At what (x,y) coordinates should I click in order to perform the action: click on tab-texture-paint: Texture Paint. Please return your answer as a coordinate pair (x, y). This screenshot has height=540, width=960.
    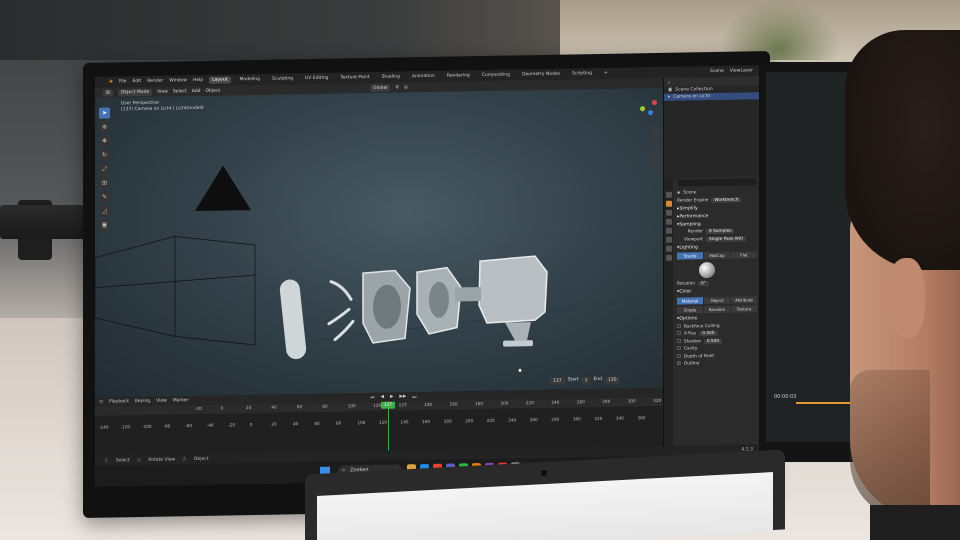
    Looking at the image, I should click on (355, 78).